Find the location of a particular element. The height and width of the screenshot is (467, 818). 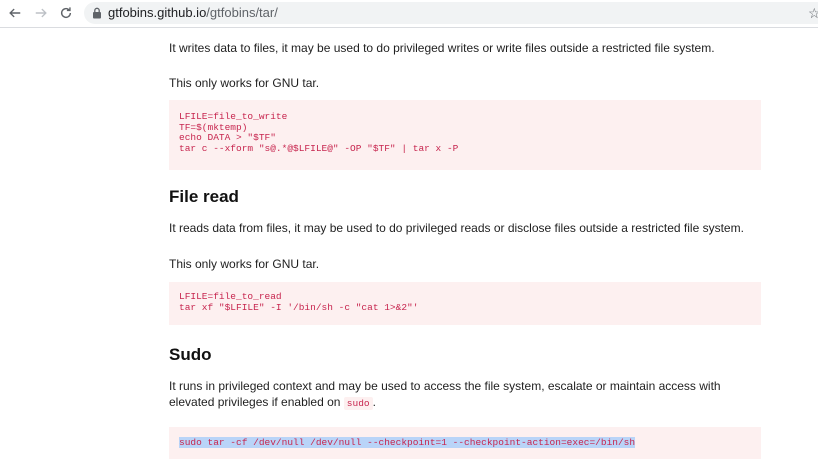

sudo-heading: Sudo is located at coordinates (190, 354).